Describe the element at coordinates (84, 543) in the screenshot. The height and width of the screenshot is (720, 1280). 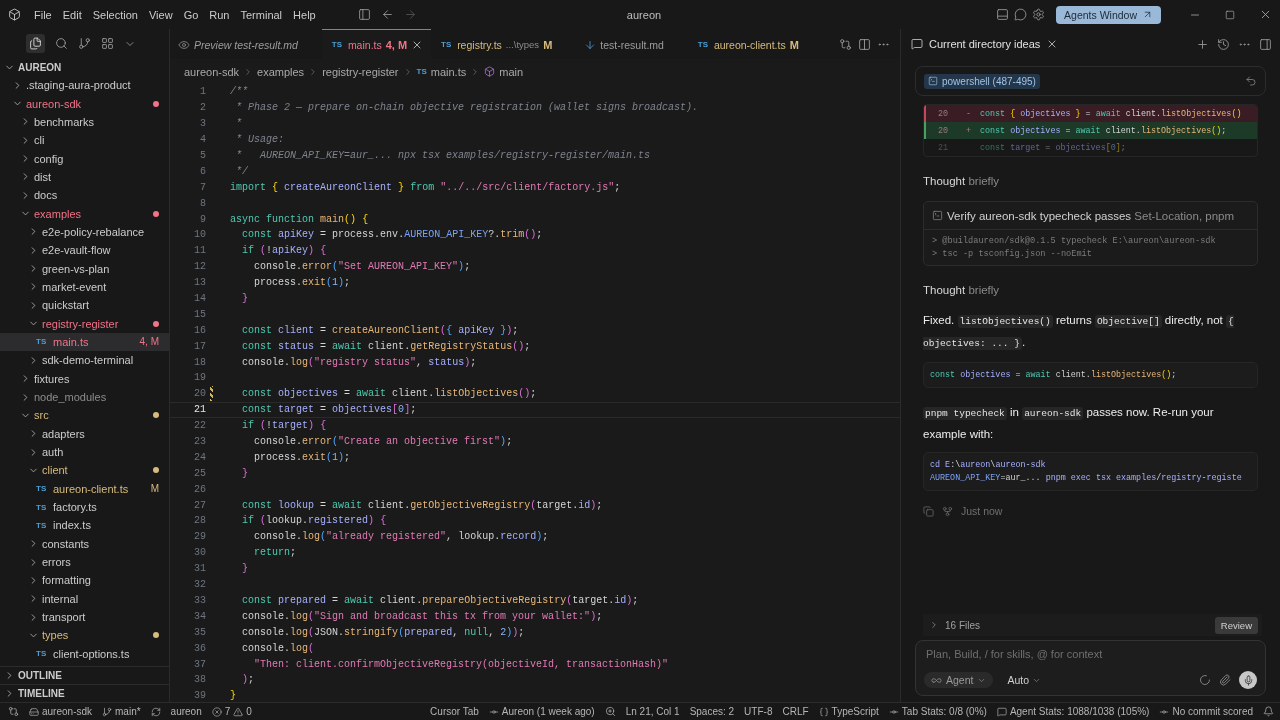
I see `tree-item: constants` at that location.